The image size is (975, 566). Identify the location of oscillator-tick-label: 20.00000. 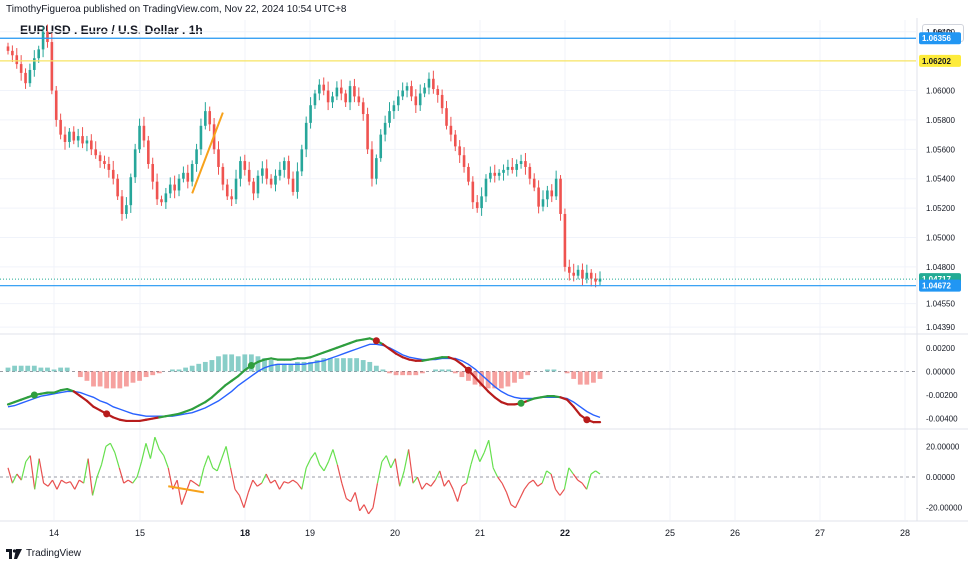
(943, 446).